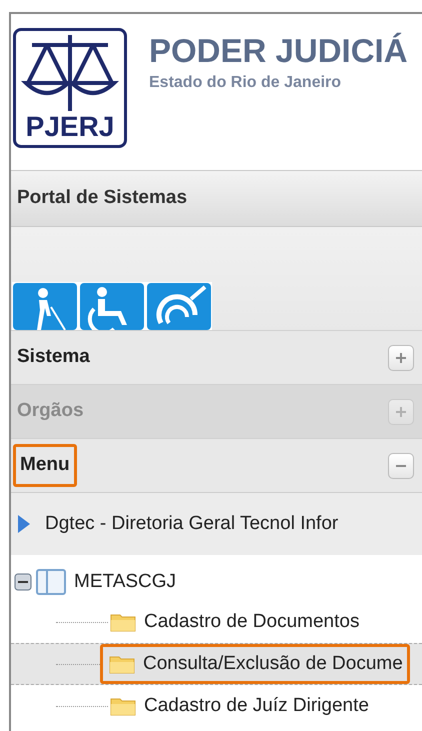 The height and width of the screenshot is (731, 422). What do you see at coordinates (45, 306) in the screenshot?
I see `blind-person-icon` at bounding box center [45, 306].